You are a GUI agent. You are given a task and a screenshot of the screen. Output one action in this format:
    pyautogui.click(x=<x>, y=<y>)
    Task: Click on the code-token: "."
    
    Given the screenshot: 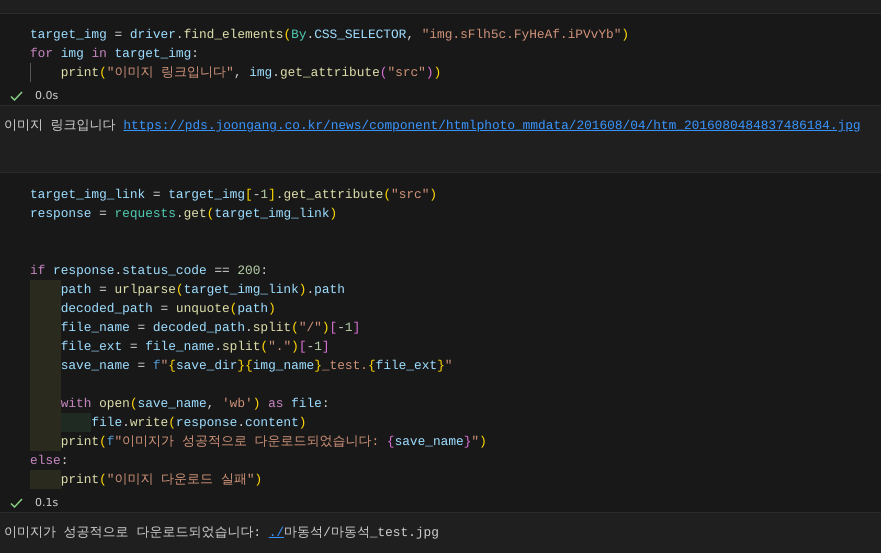 What is the action you would take?
    pyautogui.click(x=280, y=347)
    